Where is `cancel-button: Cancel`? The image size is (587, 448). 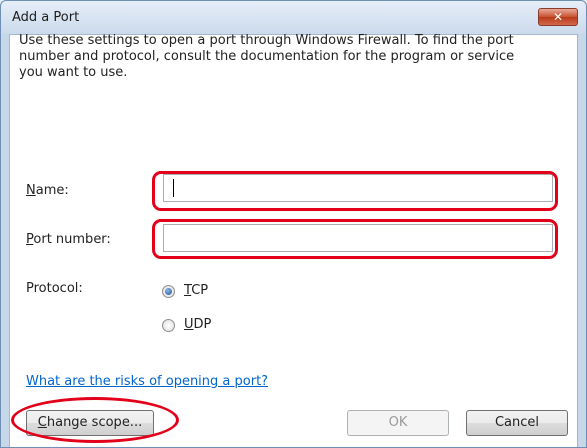 cancel-button: Cancel is located at coordinates (517, 423).